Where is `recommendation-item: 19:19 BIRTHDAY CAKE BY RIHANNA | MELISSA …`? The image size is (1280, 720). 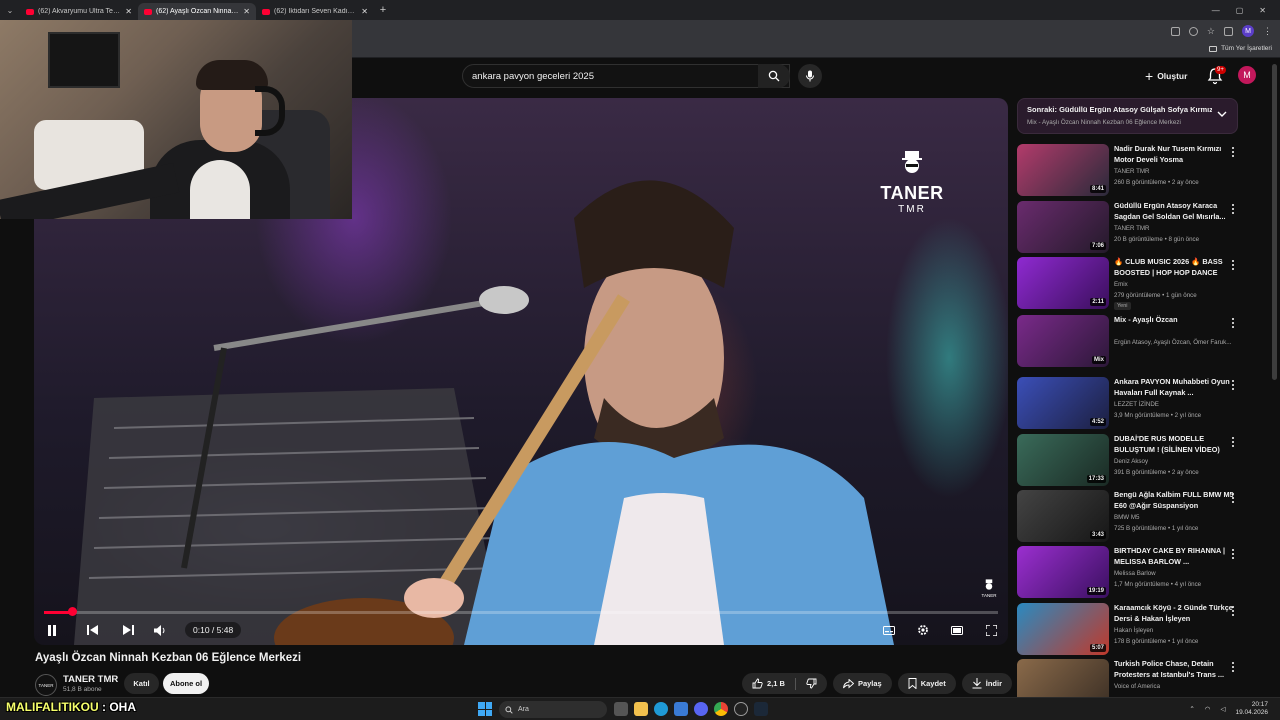 recommendation-item: 19:19 BIRTHDAY CAKE BY RIHANNA | MELISSA … is located at coordinates (1132, 572).